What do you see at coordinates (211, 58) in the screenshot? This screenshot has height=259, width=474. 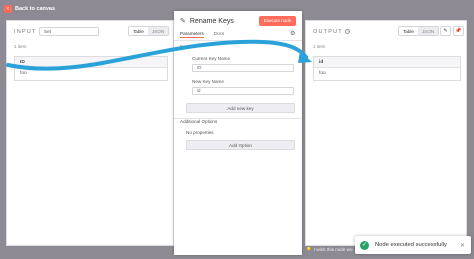 I see `current-key-label: Current Key Name` at bounding box center [211, 58].